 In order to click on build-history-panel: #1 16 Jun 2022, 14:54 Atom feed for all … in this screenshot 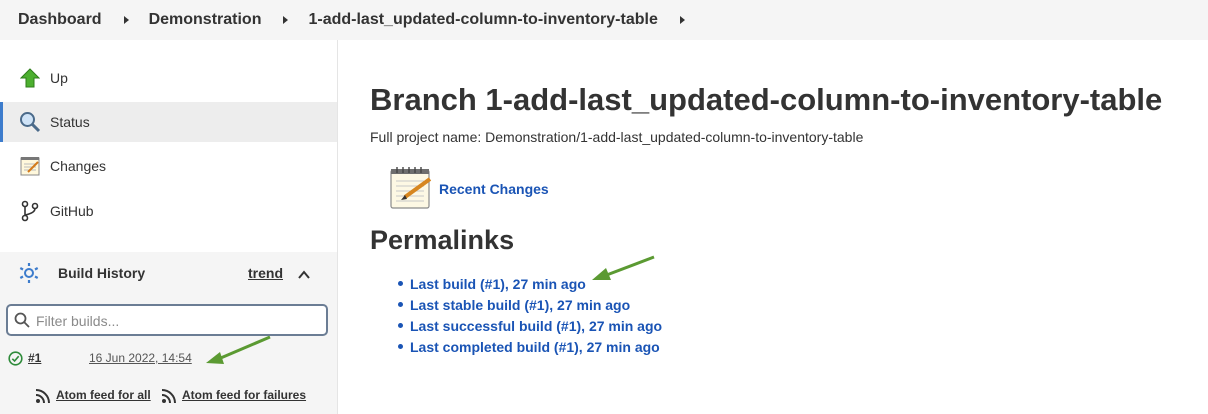, I will do `click(168, 354)`.